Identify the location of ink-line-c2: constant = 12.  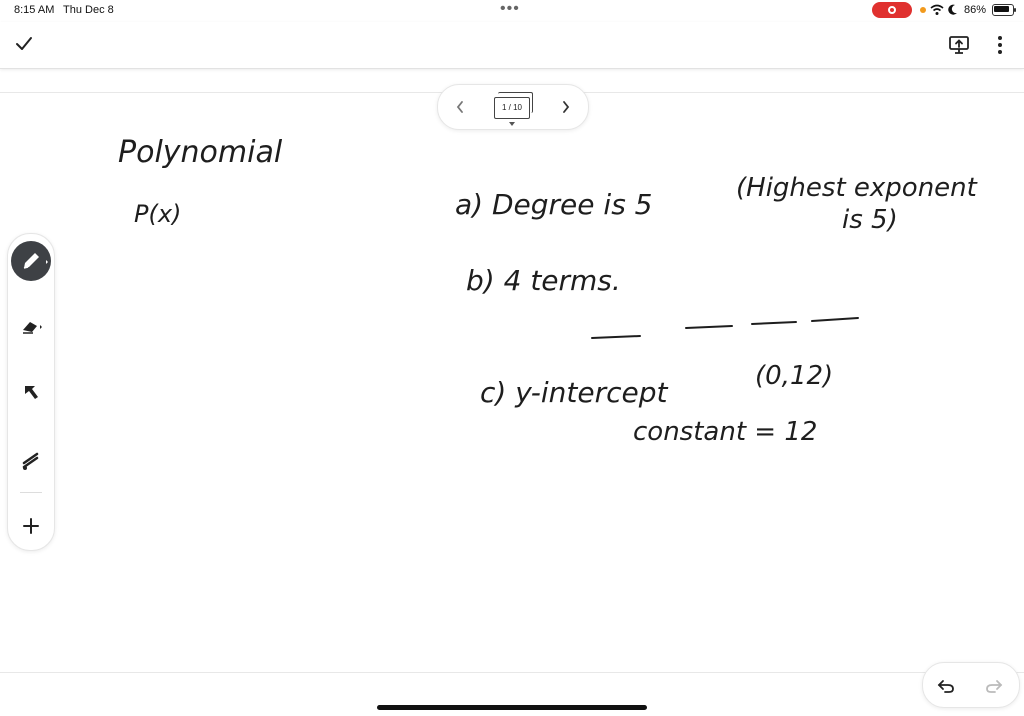
(725, 432).